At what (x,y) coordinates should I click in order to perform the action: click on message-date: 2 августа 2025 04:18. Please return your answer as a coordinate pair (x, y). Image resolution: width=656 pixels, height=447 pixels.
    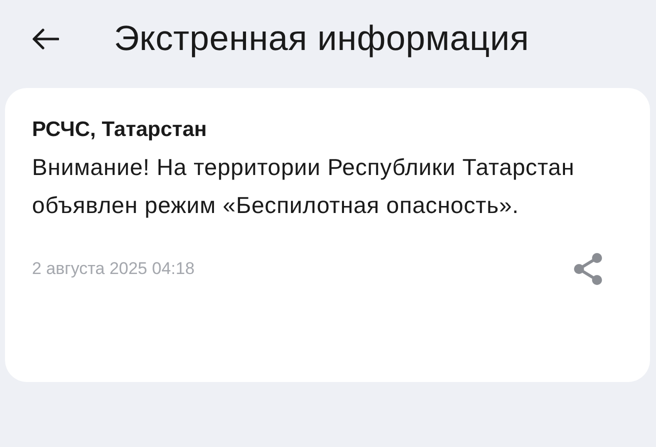
    Looking at the image, I should click on (113, 269).